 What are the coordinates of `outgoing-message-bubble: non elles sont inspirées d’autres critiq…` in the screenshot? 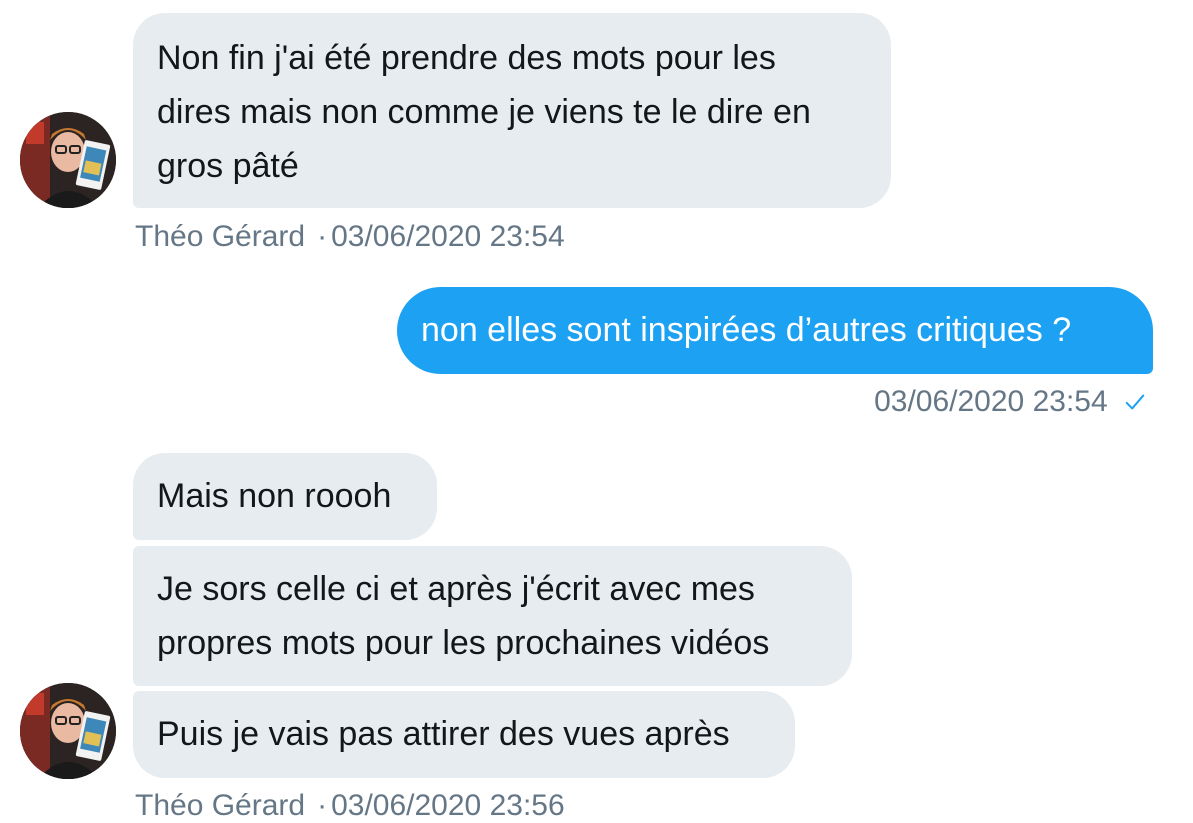 It's located at (775, 330).